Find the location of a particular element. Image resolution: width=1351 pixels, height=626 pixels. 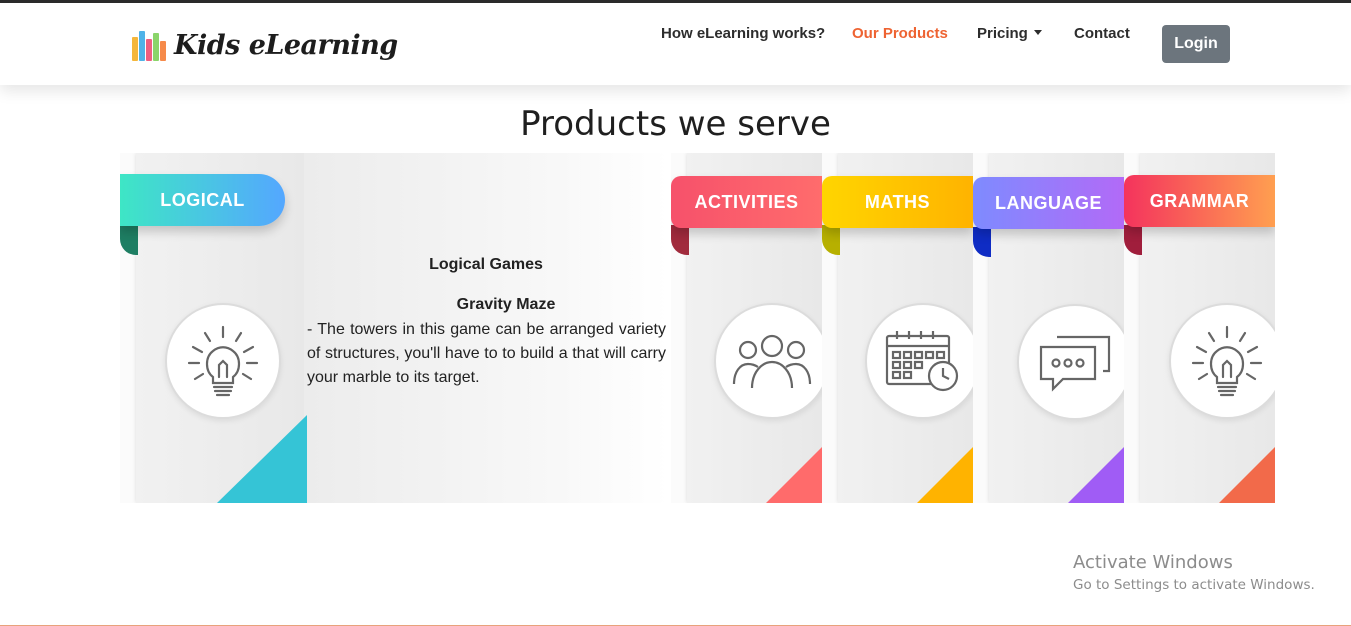

color-pencils-icon is located at coordinates (149, 45).